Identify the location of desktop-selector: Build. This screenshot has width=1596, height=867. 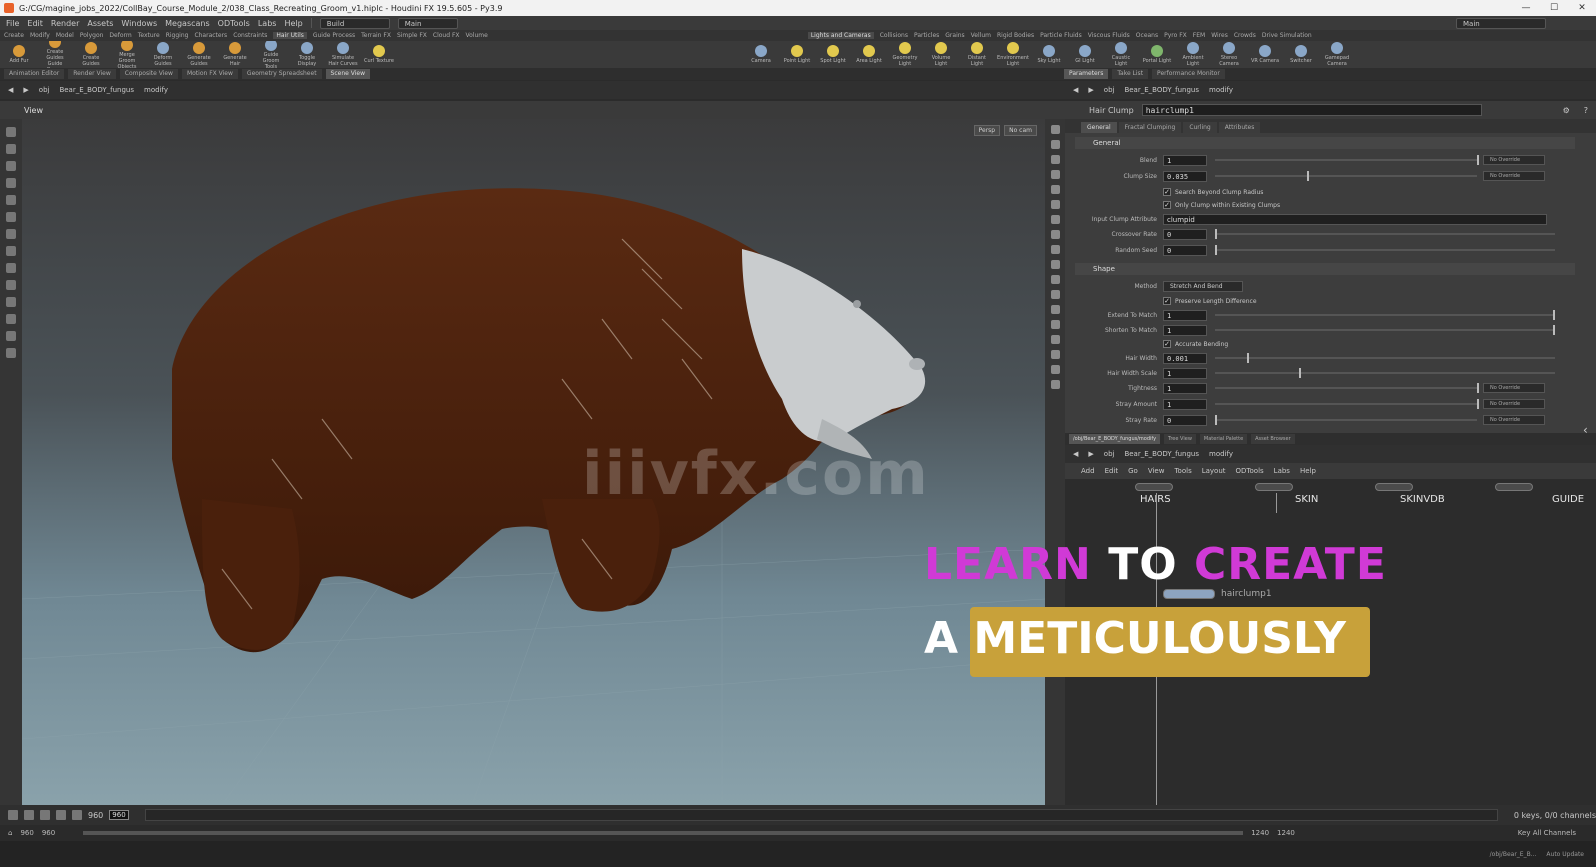
(354, 23).